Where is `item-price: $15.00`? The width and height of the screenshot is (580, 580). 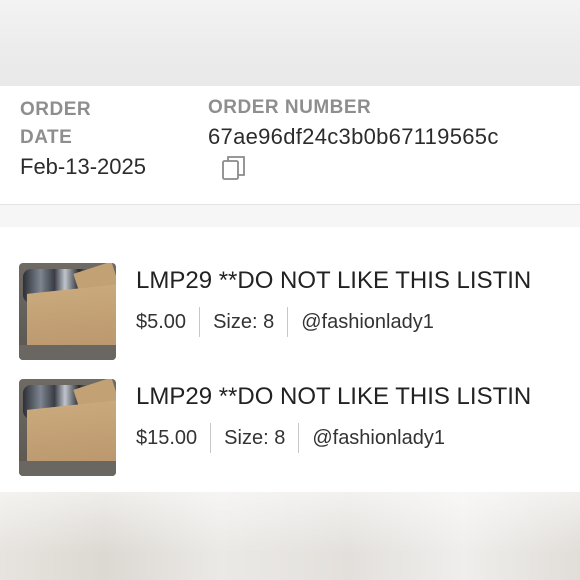 item-price: $15.00 is located at coordinates (167, 437).